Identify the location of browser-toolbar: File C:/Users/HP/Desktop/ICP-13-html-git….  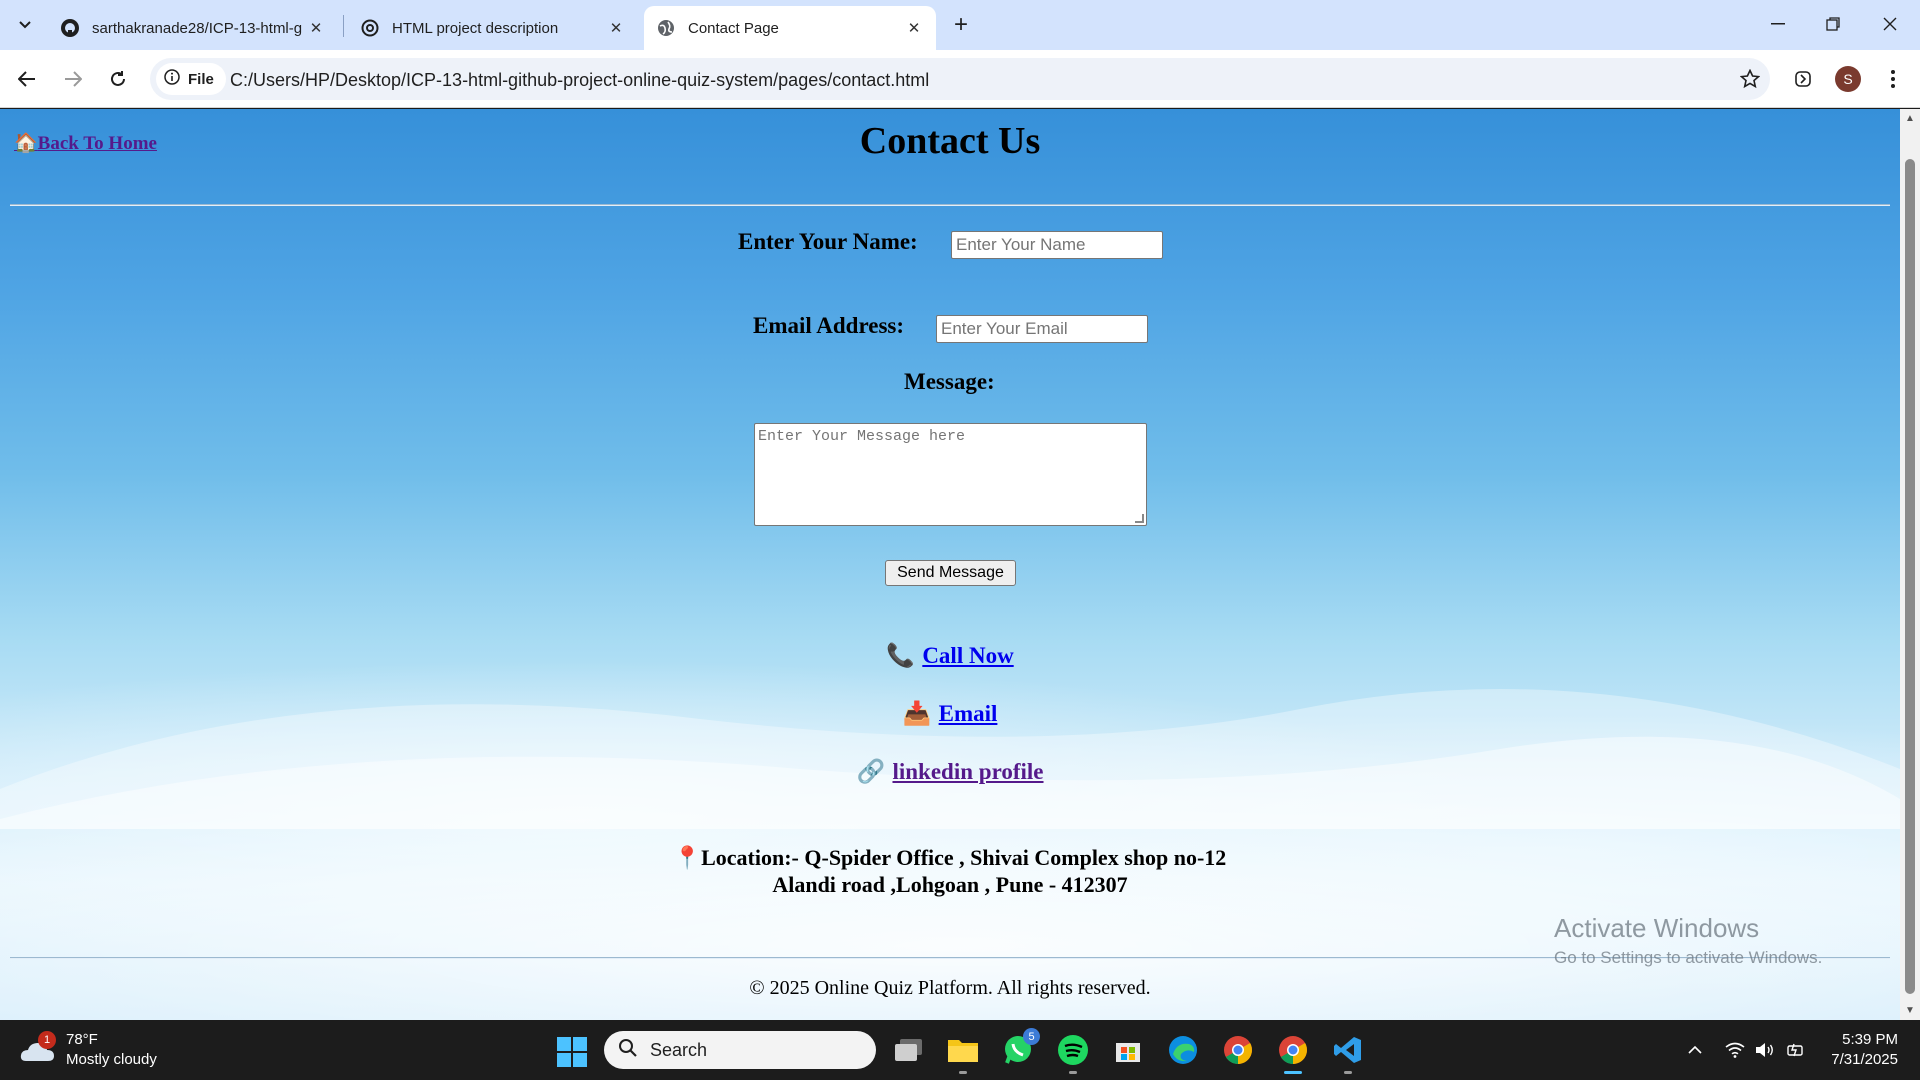
(960, 79).